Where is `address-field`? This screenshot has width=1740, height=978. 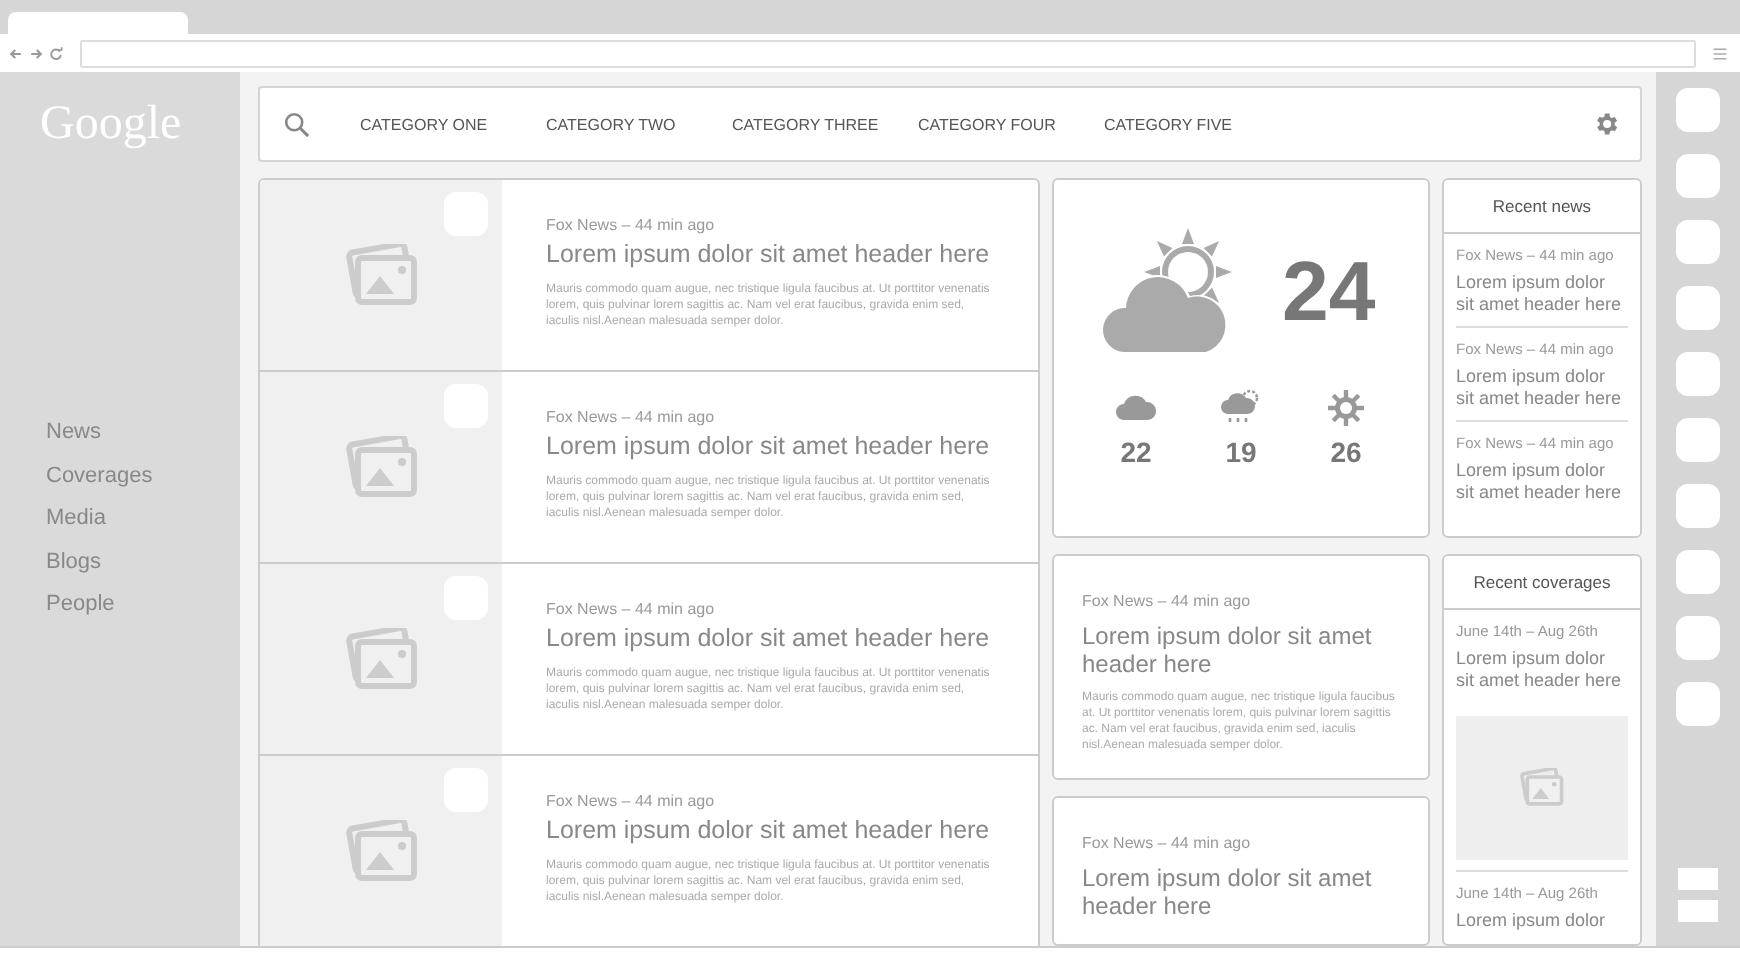 address-field is located at coordinates (888, 53).